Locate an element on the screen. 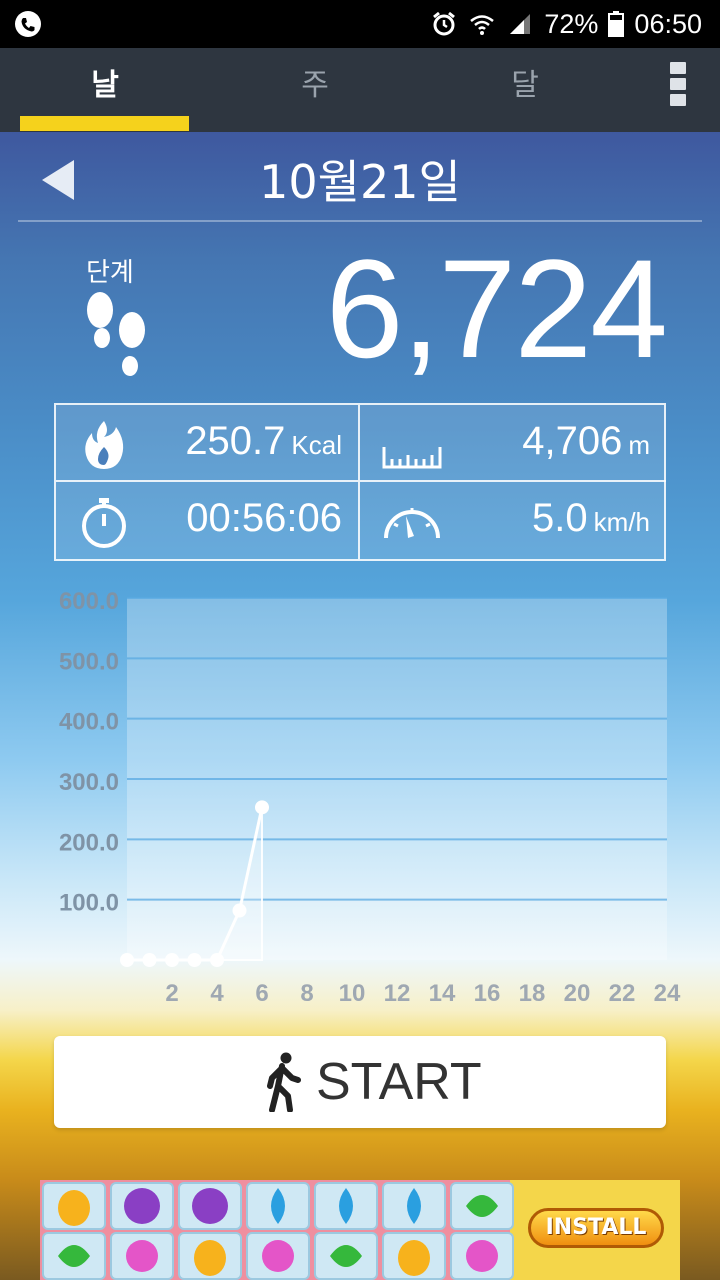 The image size is (720, 1280). y-tick-label: 200.0 is located at coordinates (89, 842).